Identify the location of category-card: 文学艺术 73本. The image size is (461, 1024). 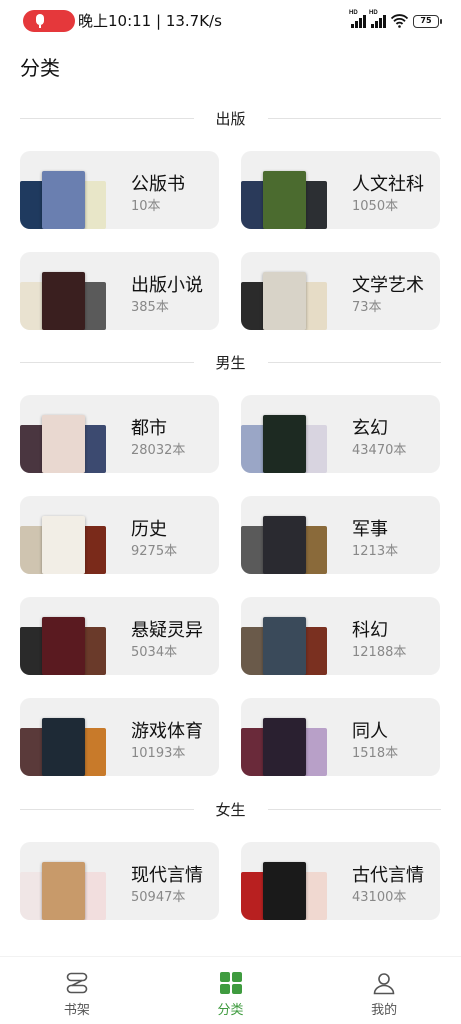
(340, 291).